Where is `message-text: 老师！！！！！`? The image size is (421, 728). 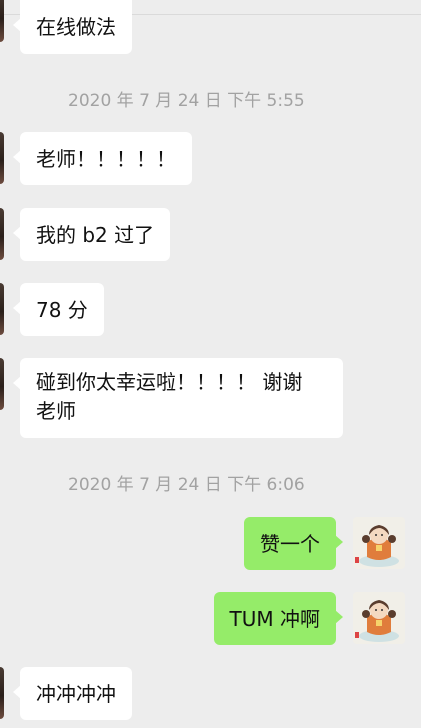 message-text: 老师！！！！！ is located at coordinates (106, 158).